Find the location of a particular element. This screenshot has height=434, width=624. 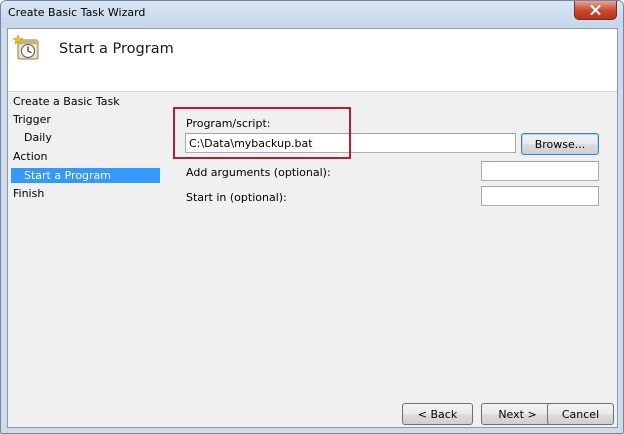

program-script-label: Program/script: is located at coordinates (228, 123).